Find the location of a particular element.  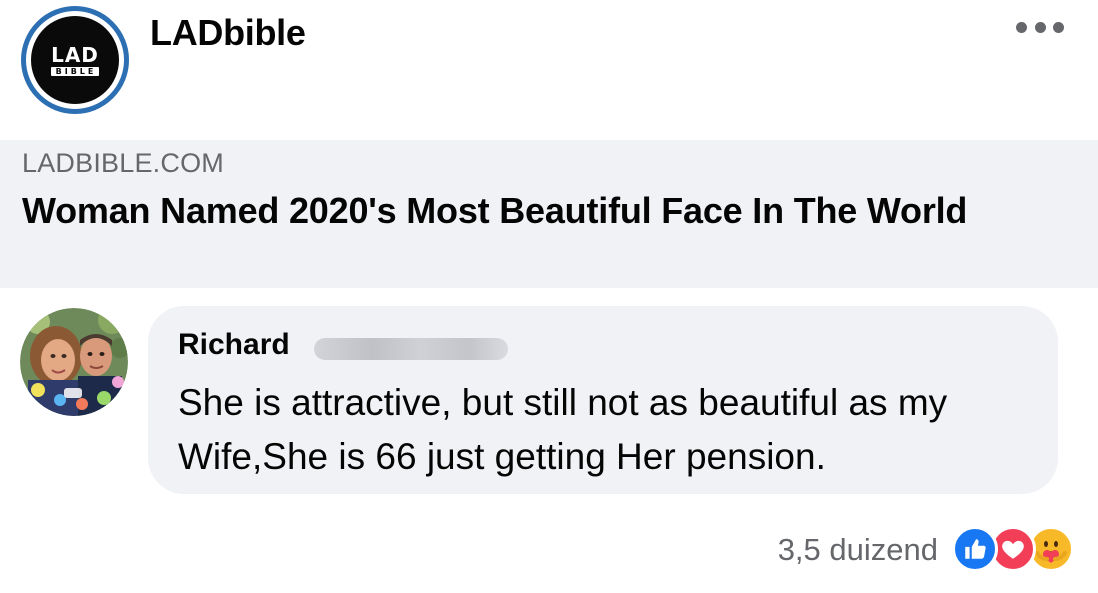

comment-author-name: Richard is located at coordinates (234, 345).